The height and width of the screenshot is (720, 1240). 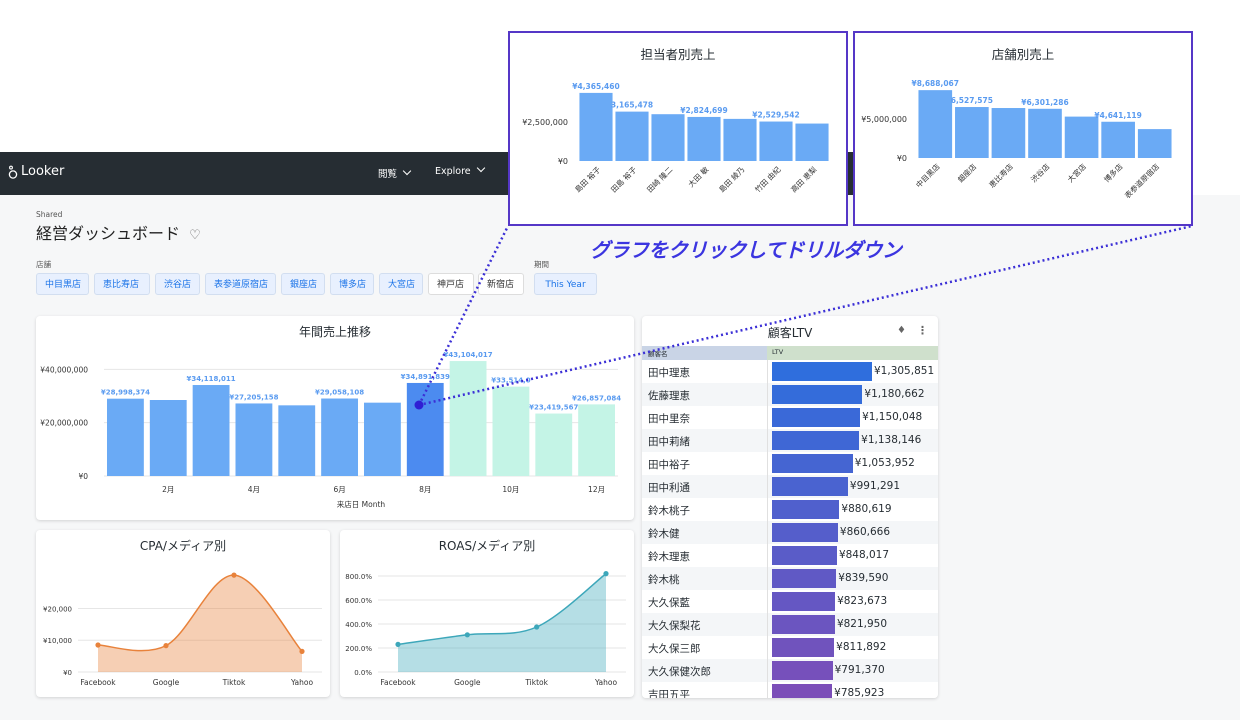 I want to click on customer-name-cell: 大久保梨花, so click(x=674, y=625).